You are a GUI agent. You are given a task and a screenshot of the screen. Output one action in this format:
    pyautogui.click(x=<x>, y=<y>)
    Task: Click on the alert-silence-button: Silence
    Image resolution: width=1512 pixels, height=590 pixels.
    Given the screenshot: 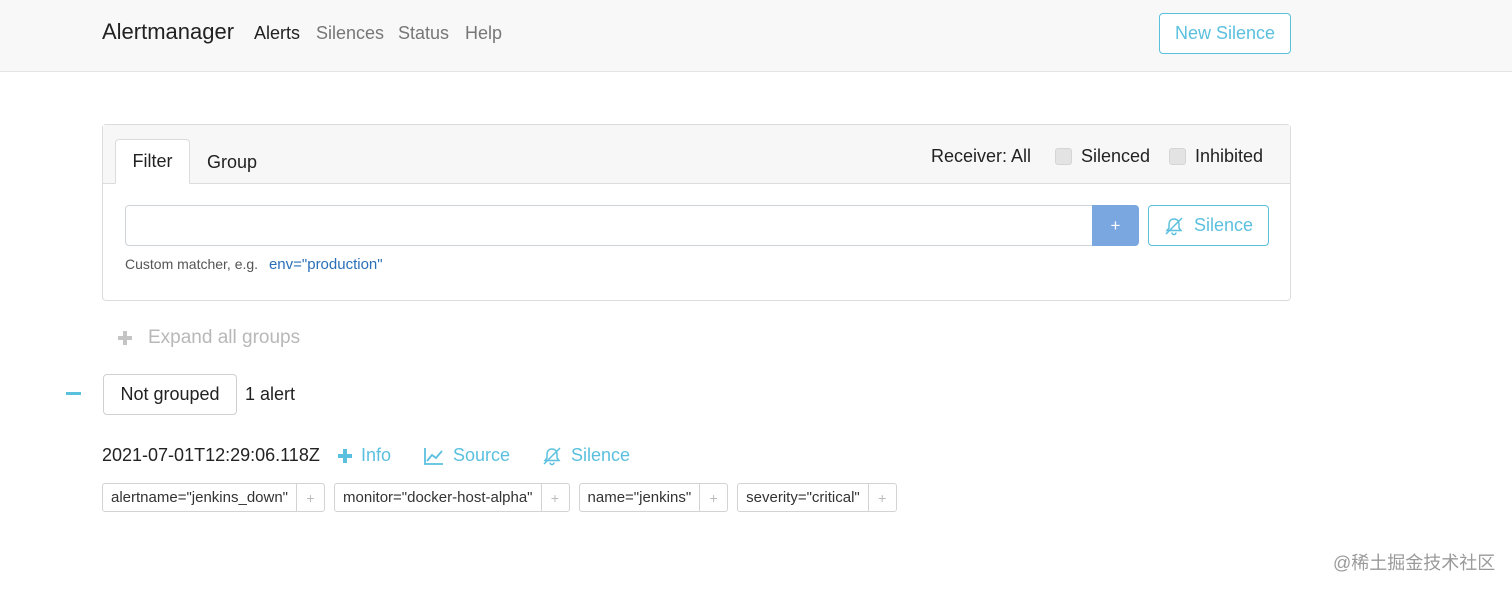 What is the action you would take?
    pyautogui.click(x=586, y=455)
    